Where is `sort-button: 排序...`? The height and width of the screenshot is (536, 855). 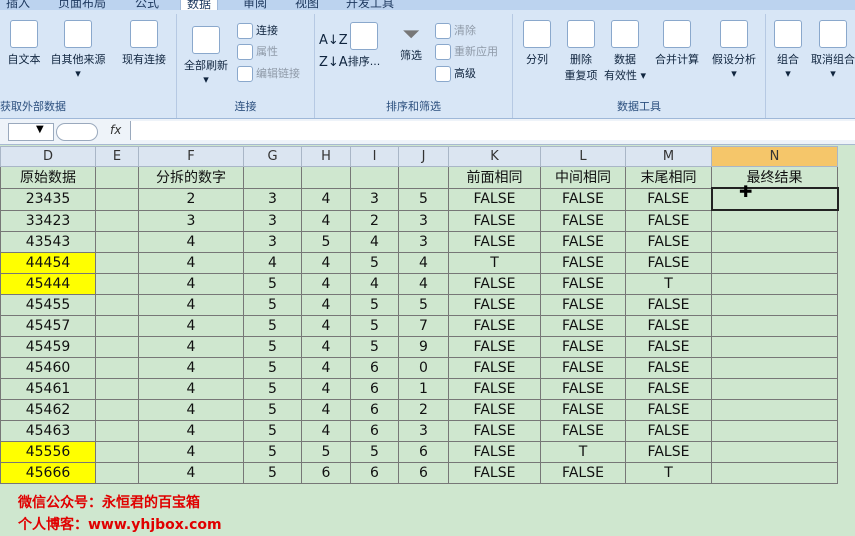 sort-button: 排序... is located at coordinates (364, 45).